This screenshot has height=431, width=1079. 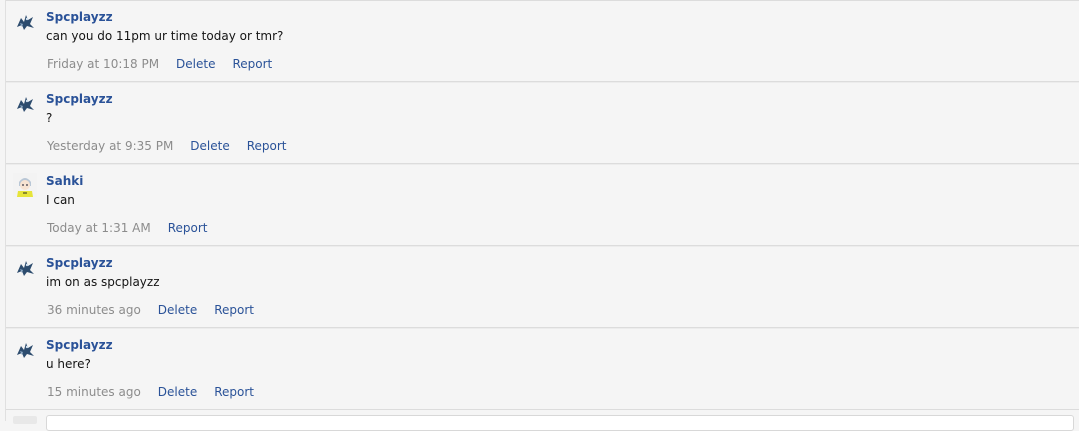 I want to click on message-meta: 36 minutes ago Delete Report, so click(x=159, y=310).